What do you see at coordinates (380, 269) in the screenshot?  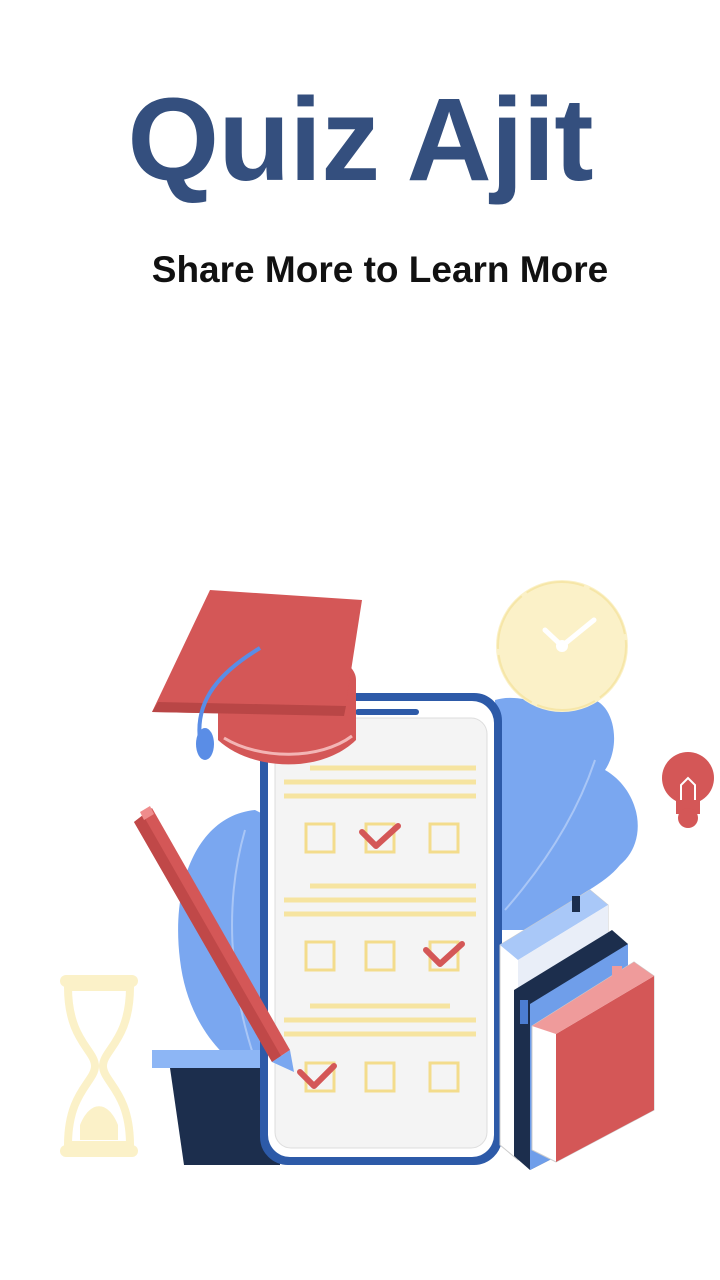 I see `app-tagline: Share More to Learn More` at bounding box center [380, 269].